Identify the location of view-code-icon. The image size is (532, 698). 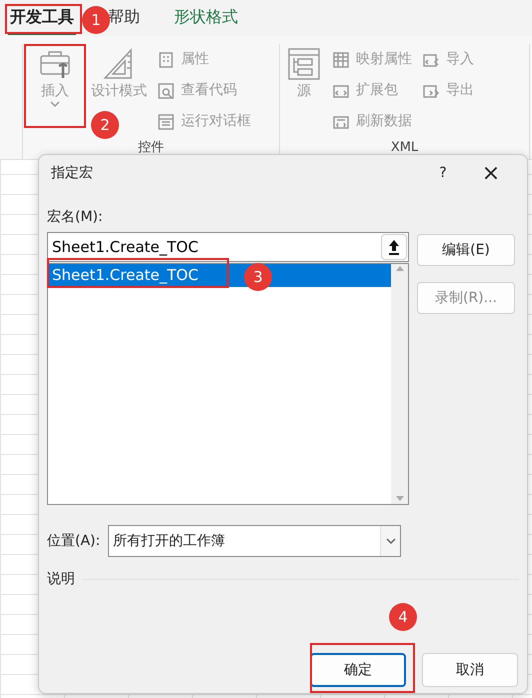
(166, 91).